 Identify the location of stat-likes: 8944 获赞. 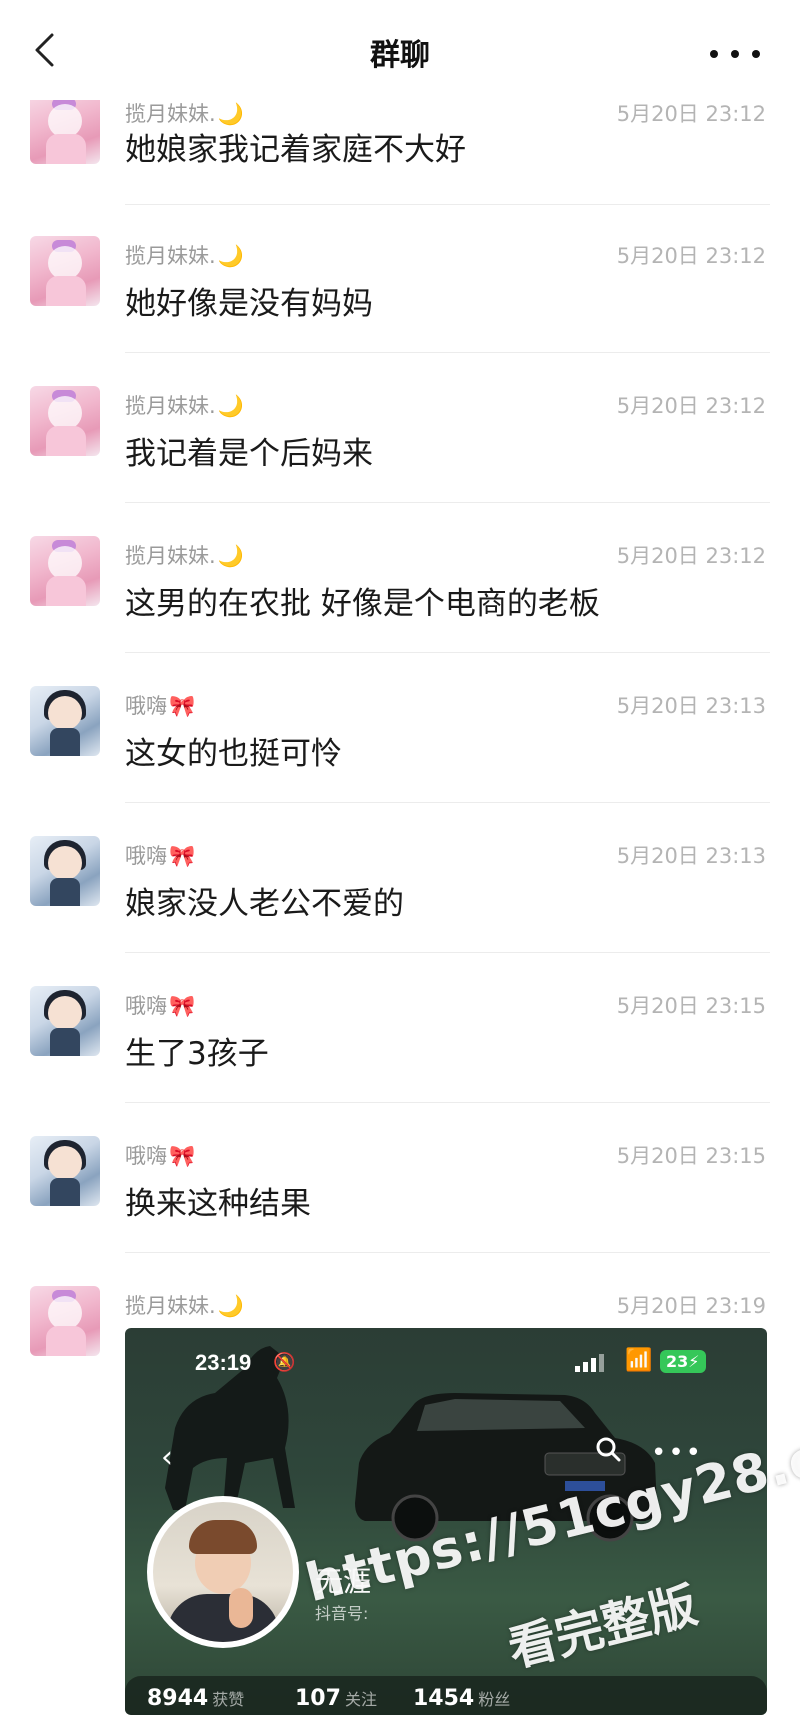
(196, 1698).